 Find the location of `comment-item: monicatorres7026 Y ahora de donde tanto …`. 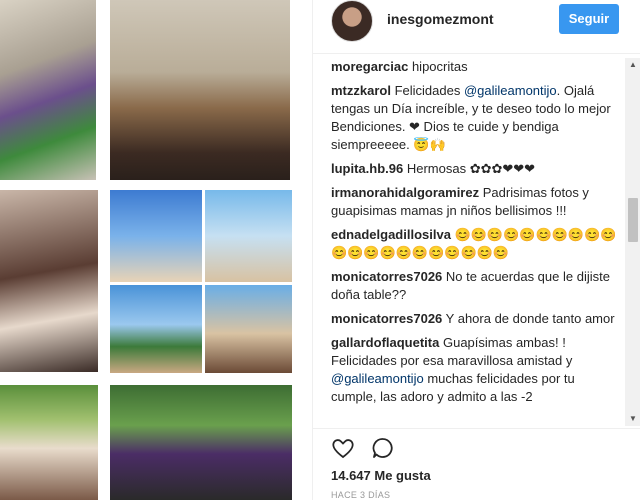

comment-item: monicatorres7026 Y ahora de donde tanto … is located at coordinates (476, 319).